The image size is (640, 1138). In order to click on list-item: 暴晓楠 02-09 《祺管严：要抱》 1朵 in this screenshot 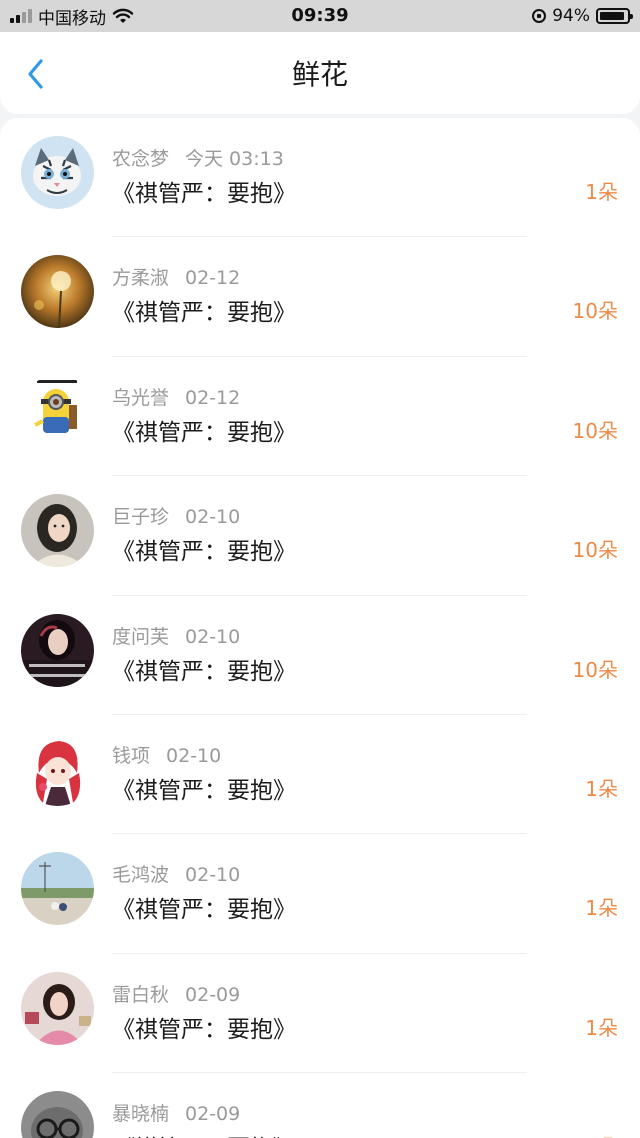, I will do `click(320, 1105)`.